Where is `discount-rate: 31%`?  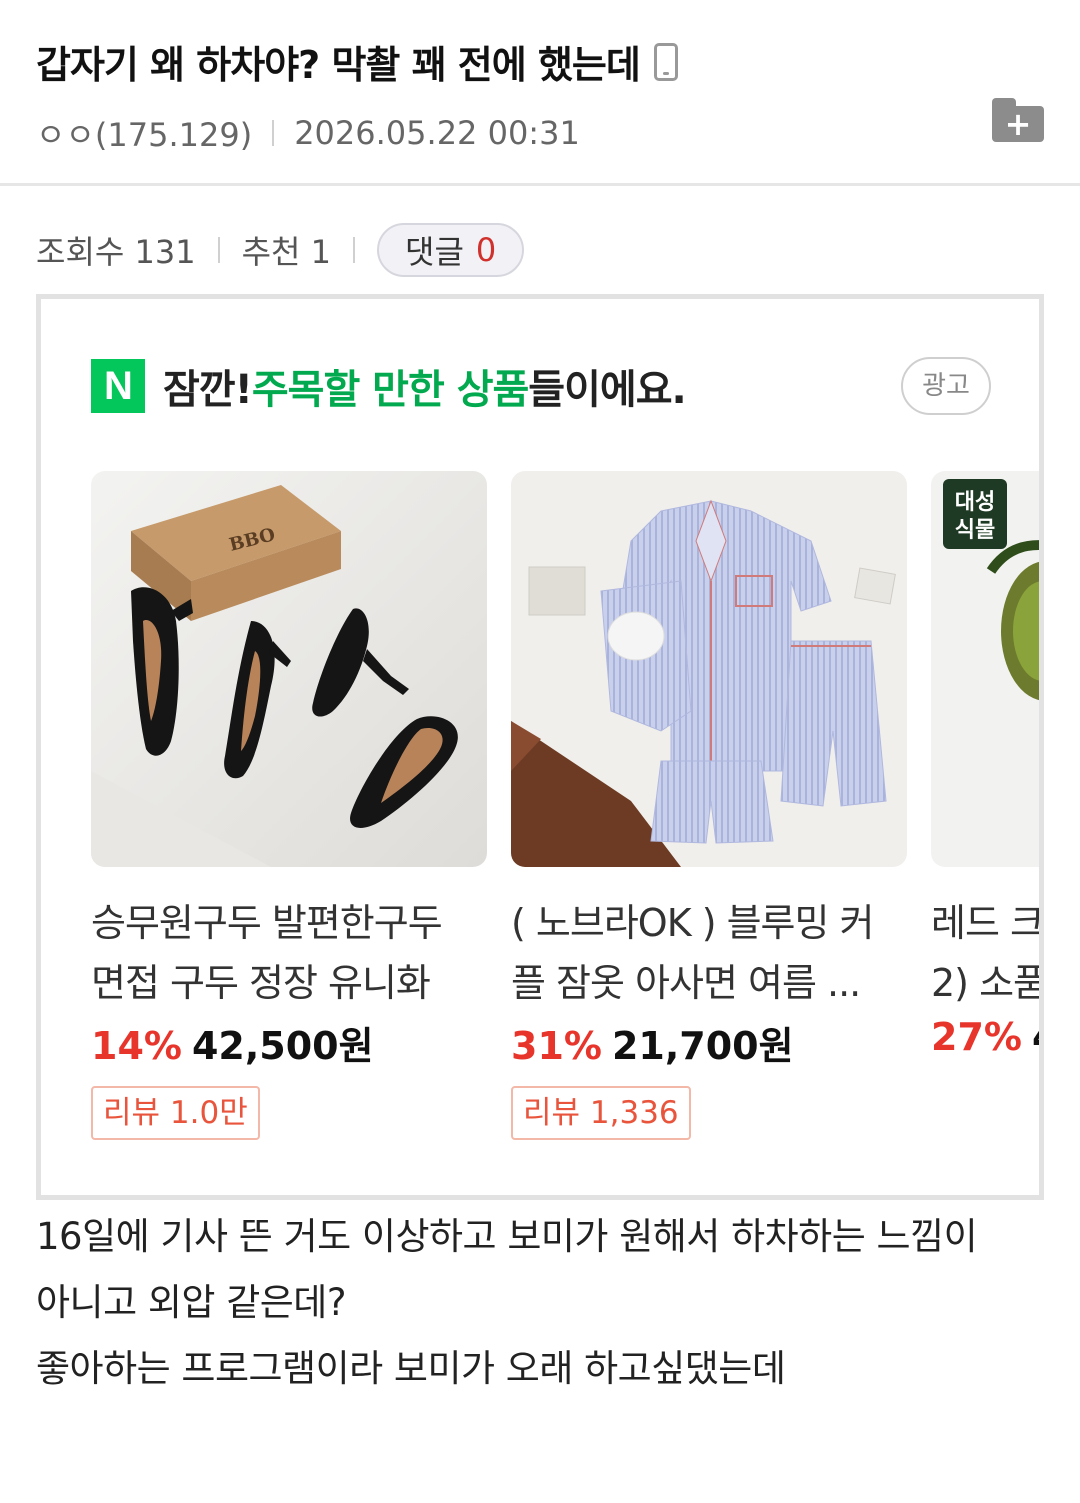
discount-rate: 31% is located at coordinates (556, 1046).